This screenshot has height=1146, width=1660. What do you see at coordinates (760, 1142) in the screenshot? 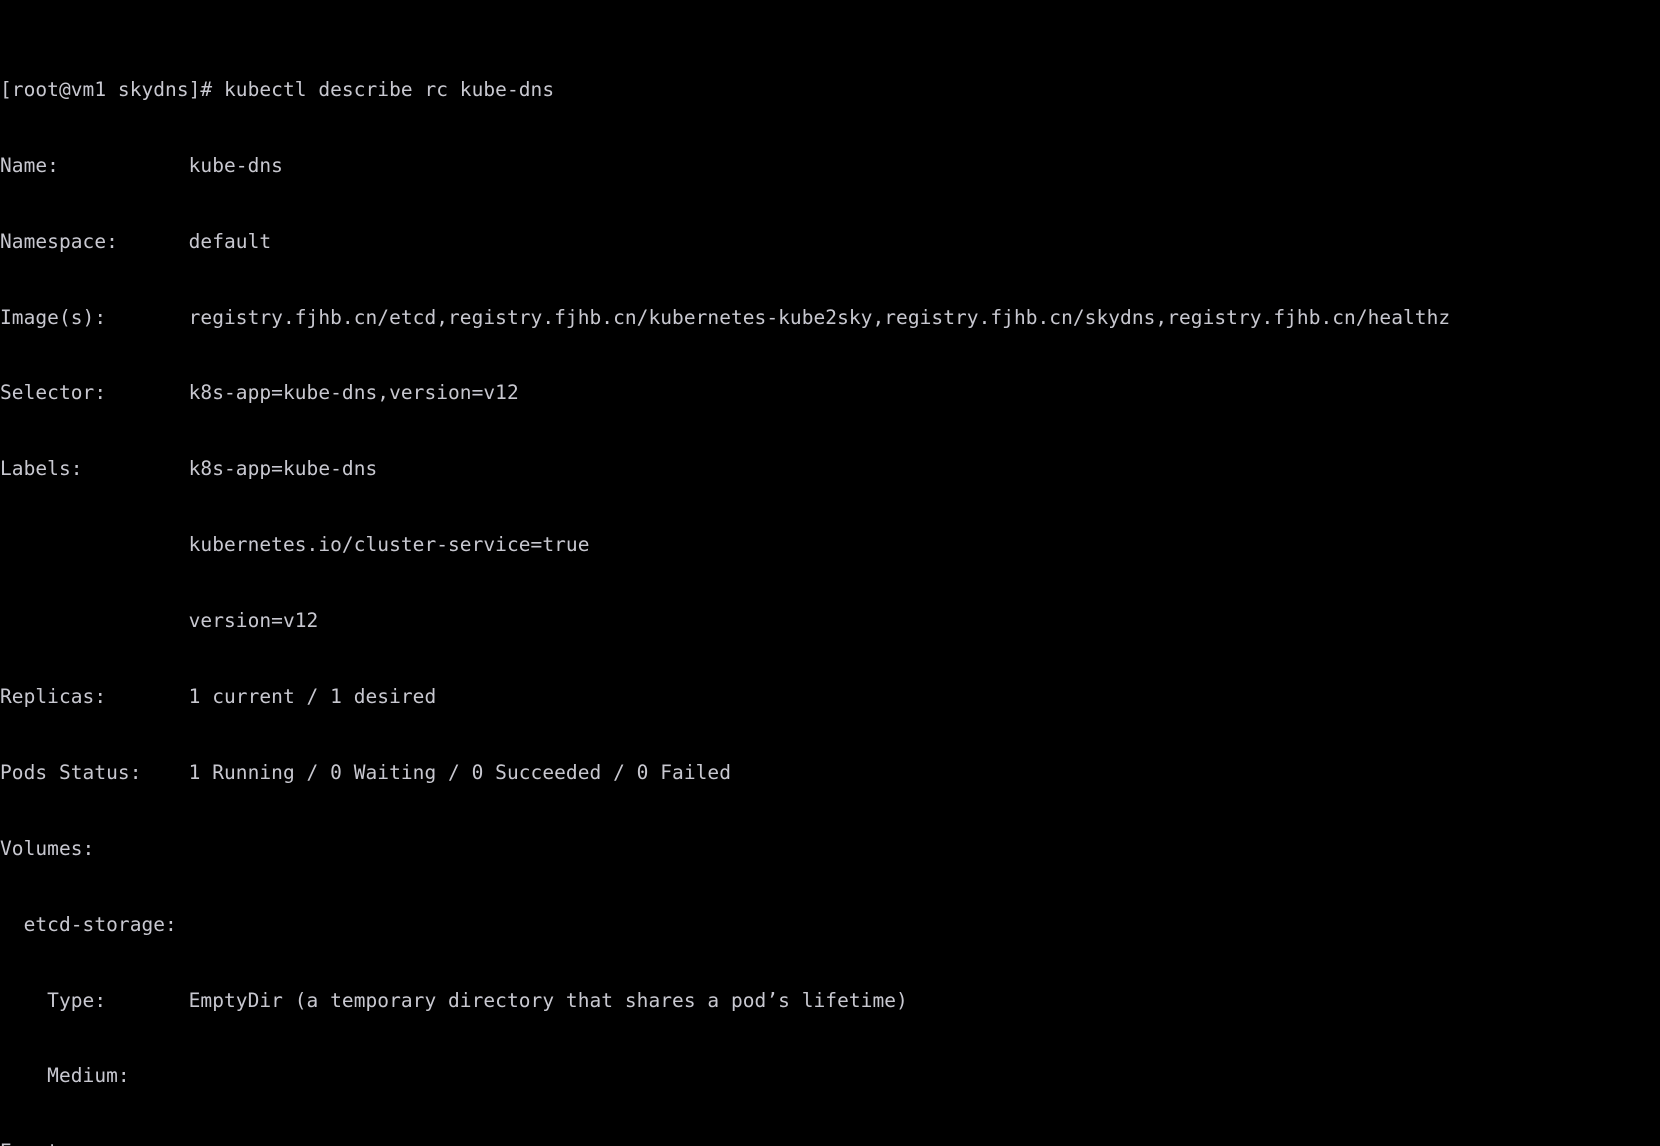
I see `terminal-line-events: Events:` at bounding box center [760, 1142].